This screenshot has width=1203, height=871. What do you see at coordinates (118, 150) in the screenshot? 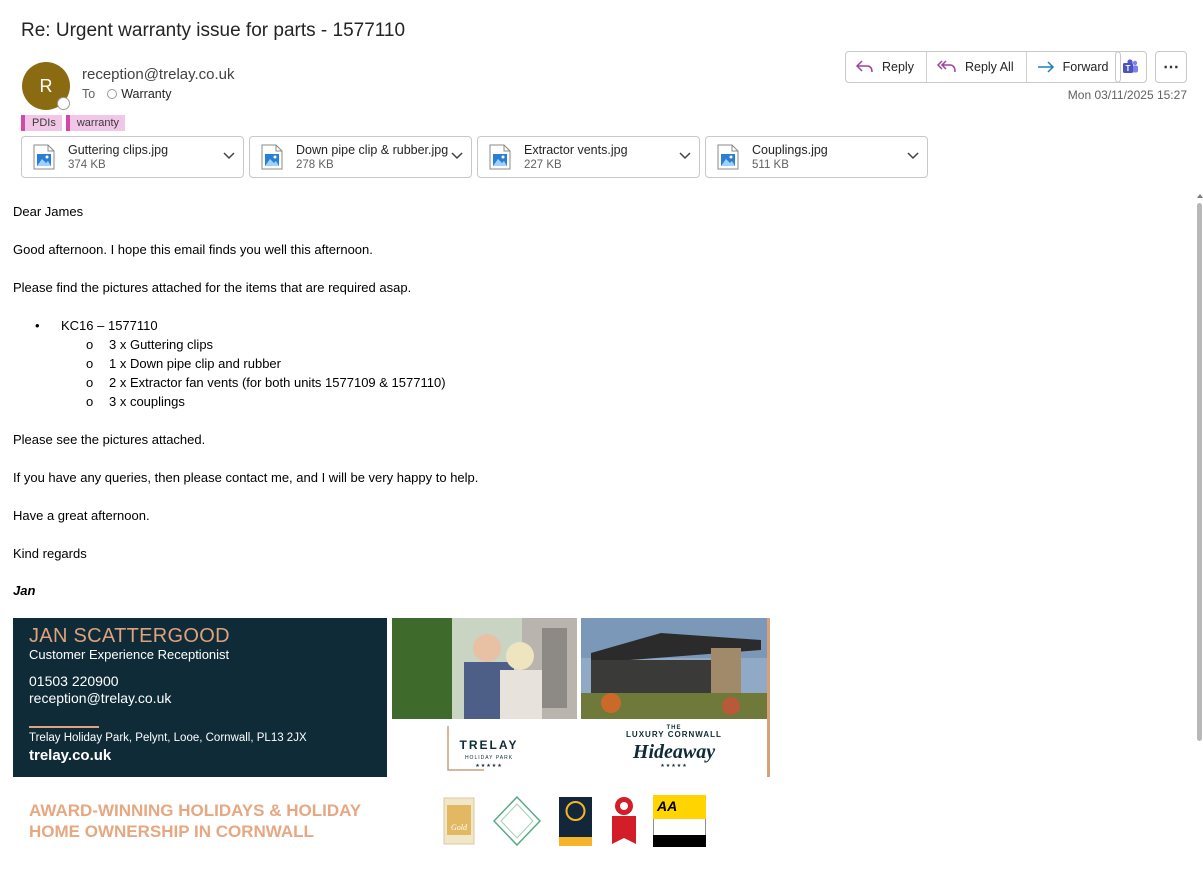
I see `attachment-name: Guttering clips.jpg` at bounding box center [118, 150].